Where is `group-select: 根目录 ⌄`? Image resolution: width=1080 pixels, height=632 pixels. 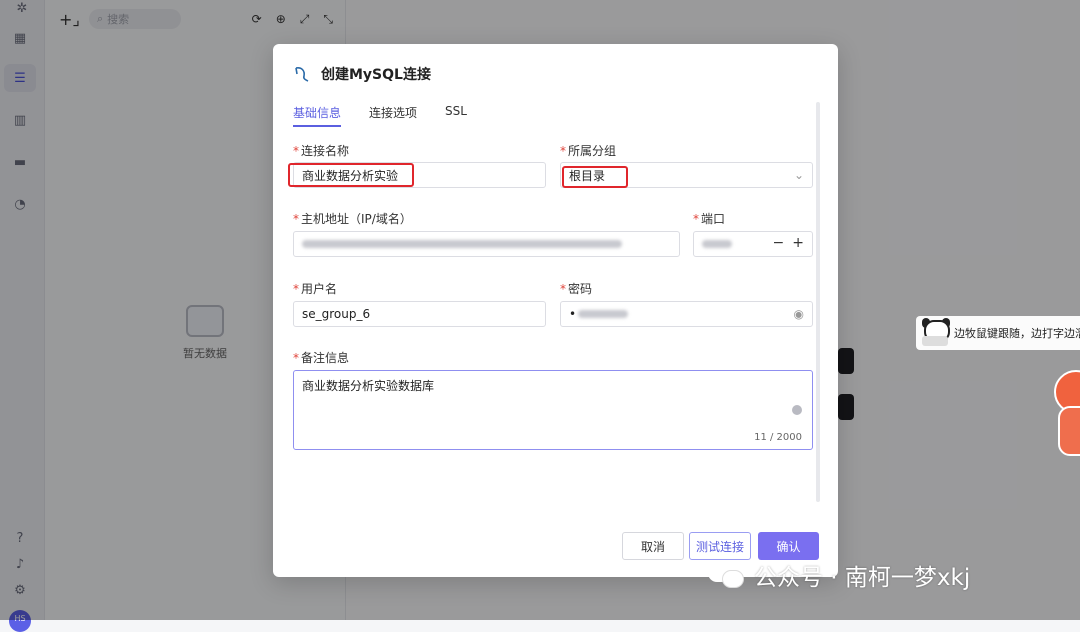
group-select: 根目录 ⌄ is located at coordinates (686, 175).